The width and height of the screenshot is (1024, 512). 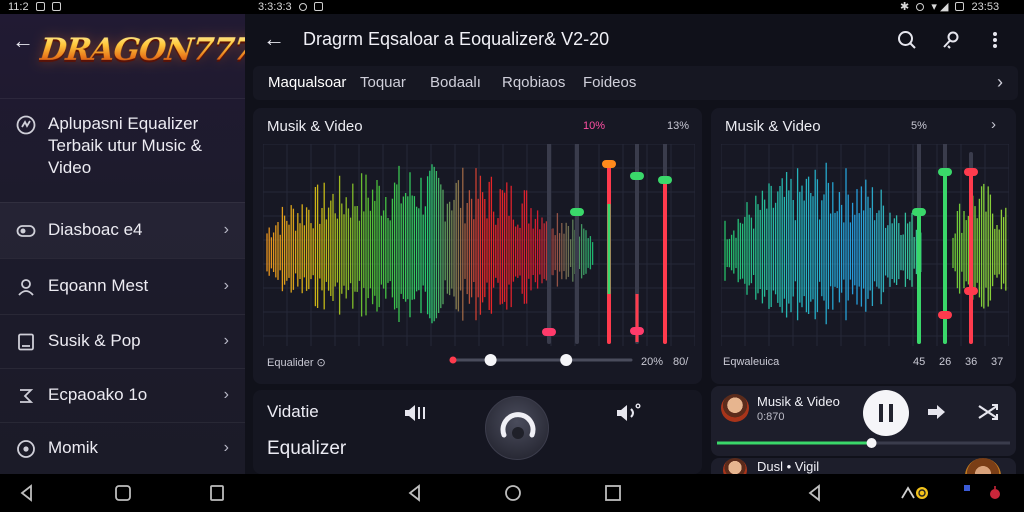 I want to click on tab-toquar: Toquar, so click(x=383, y=82).